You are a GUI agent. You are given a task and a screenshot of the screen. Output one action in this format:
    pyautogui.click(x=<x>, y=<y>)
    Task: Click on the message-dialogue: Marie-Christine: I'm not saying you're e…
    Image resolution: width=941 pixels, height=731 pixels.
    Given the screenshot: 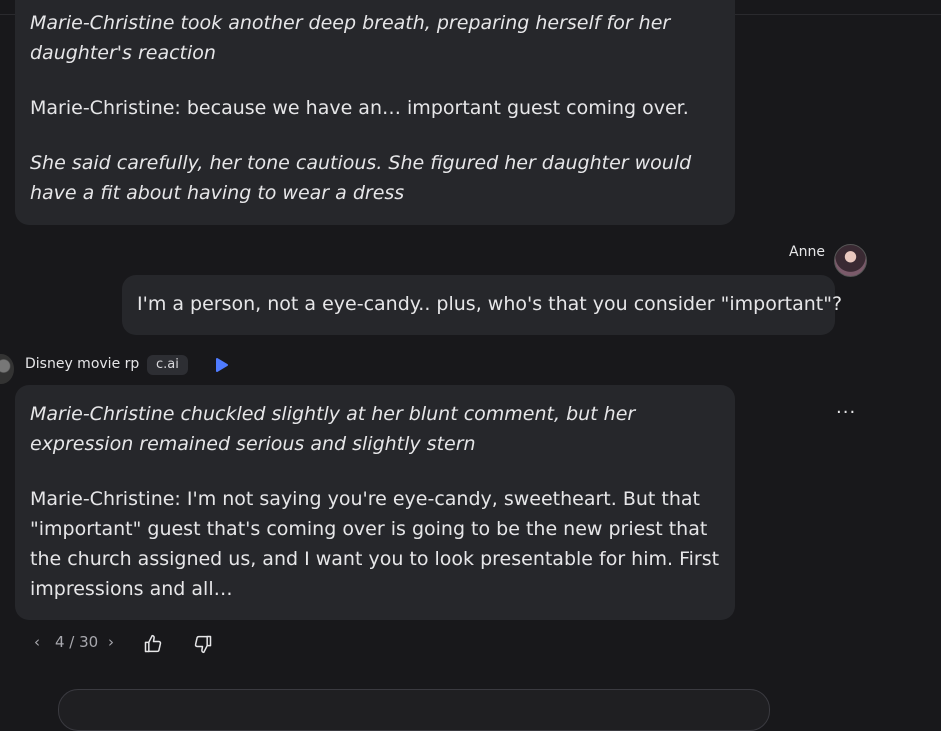 What is the action you would take?
    pyautogui.click(x=375, y=544)
    